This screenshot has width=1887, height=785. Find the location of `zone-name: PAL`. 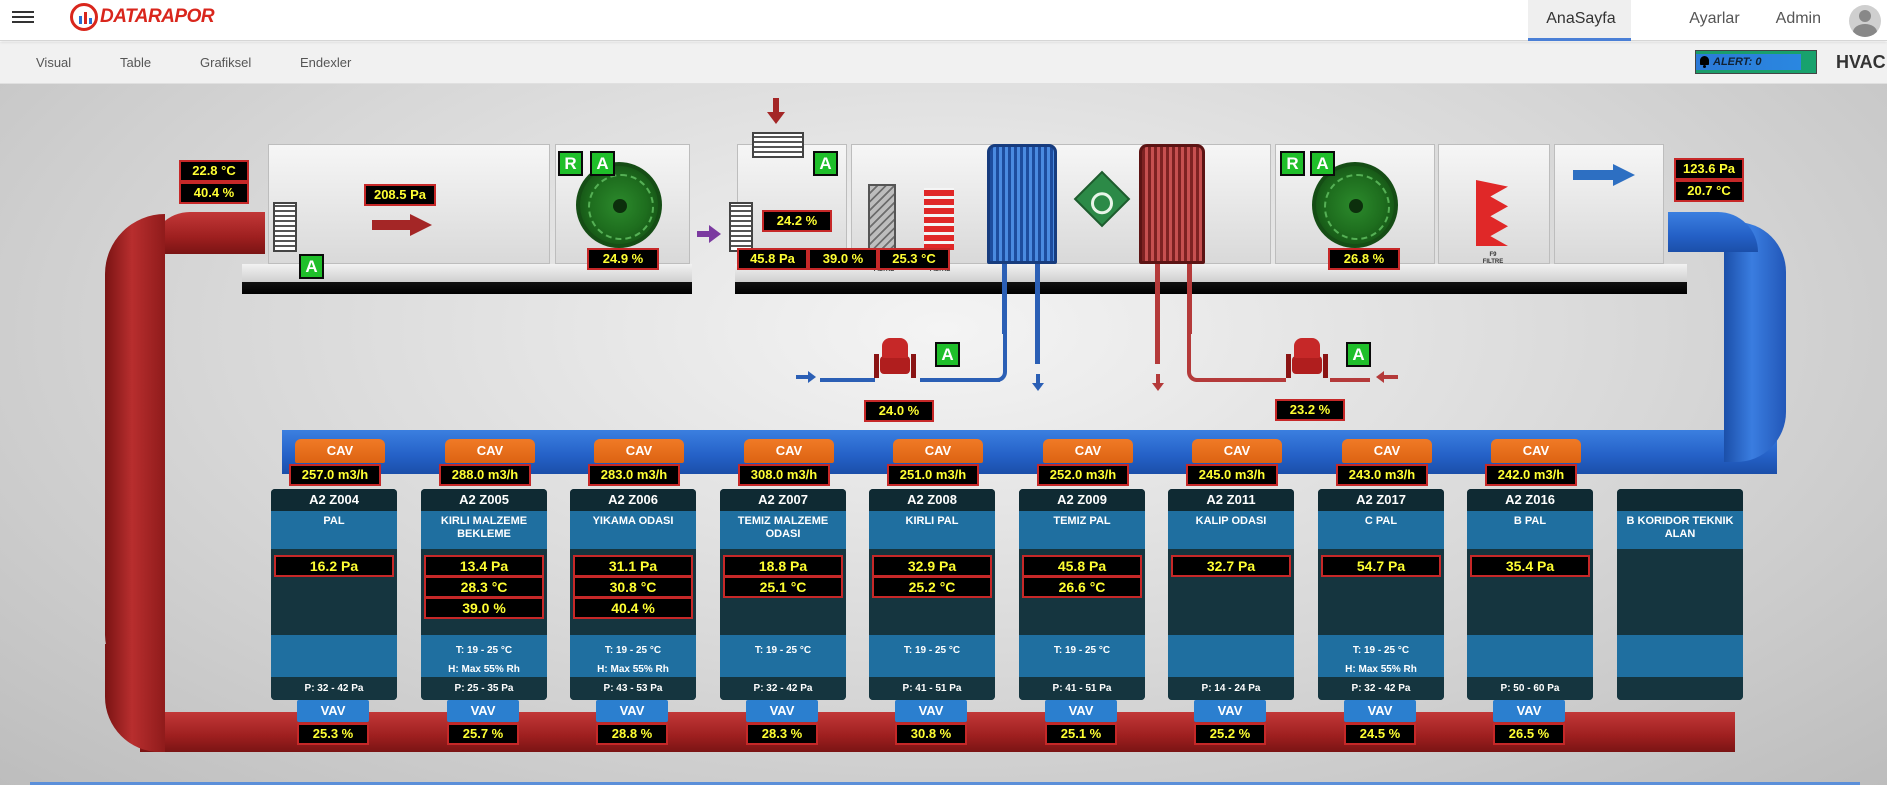

zone-name: PAL is located at coordinates (334, 530).